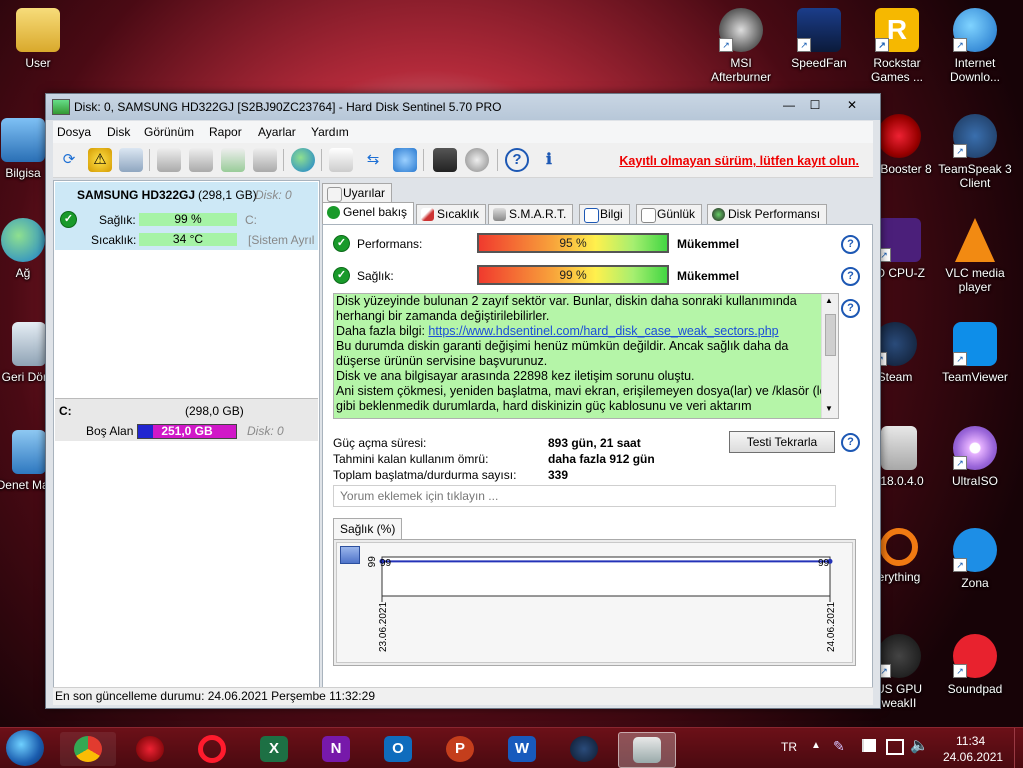 The width and height of the screenshot is (1023, 768). What do you see at coordinates (368, 213) in the screenshot?
I see `tab-overview: Genel bakış` at bounding box center [368, 213].